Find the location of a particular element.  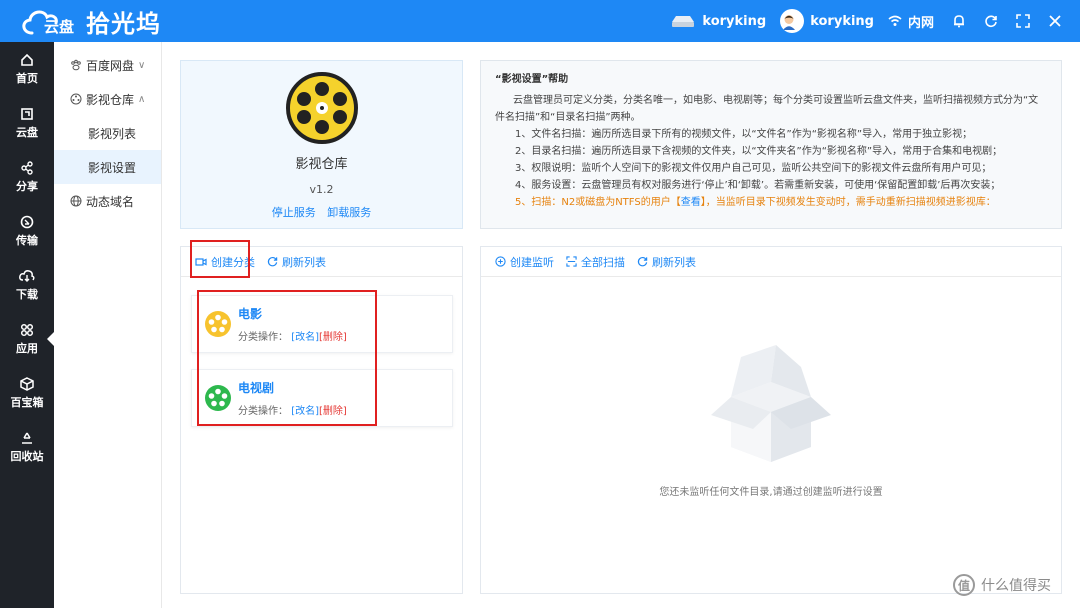

annotation-box-categories is located at coordinates (287, 358).